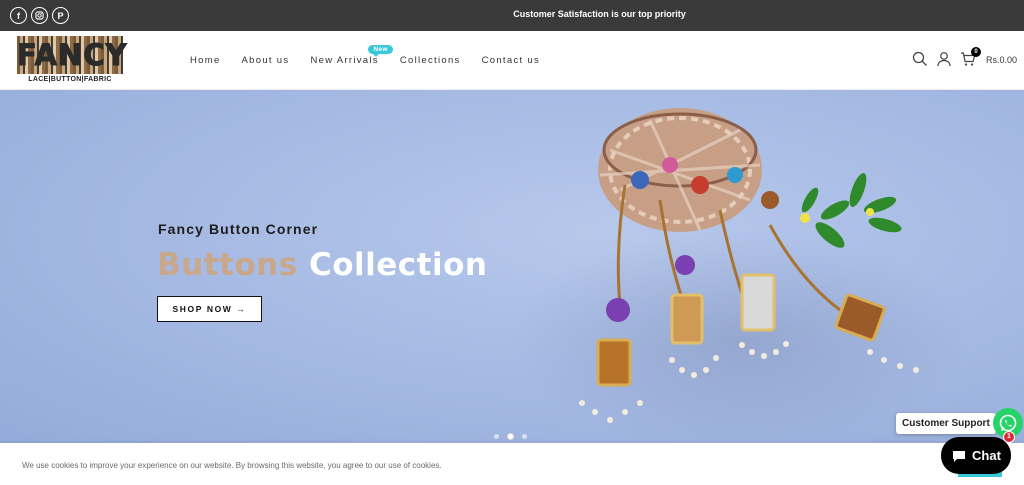  Describe the element at coordinates (1009, 437) in the screenshot. I see `chat-notification-badge: 1` at that location.